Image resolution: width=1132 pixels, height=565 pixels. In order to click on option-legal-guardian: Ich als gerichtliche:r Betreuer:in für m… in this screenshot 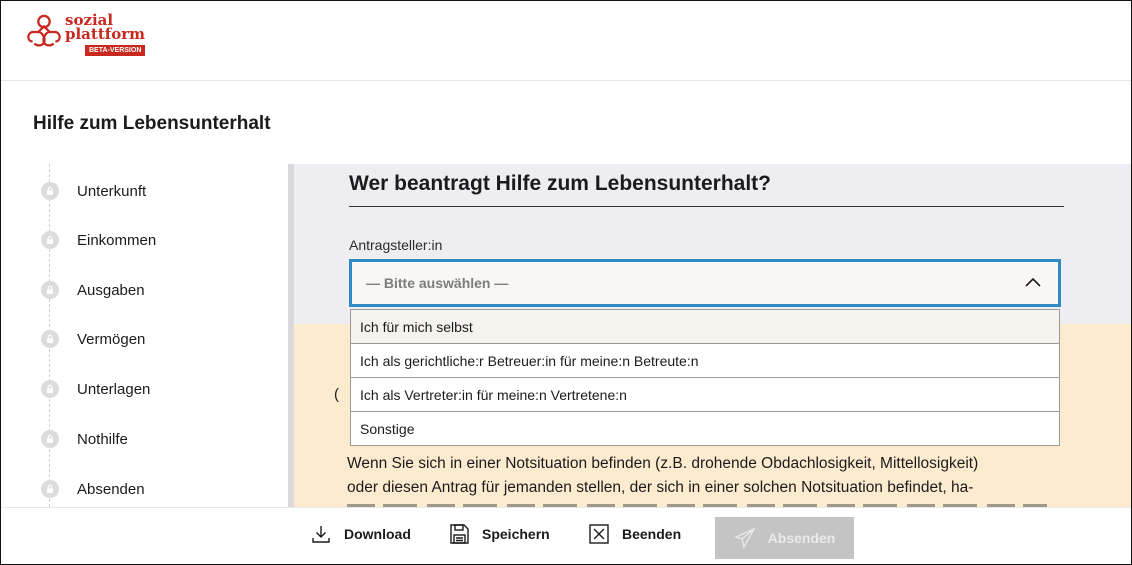, I will do `click(705, 361)`.